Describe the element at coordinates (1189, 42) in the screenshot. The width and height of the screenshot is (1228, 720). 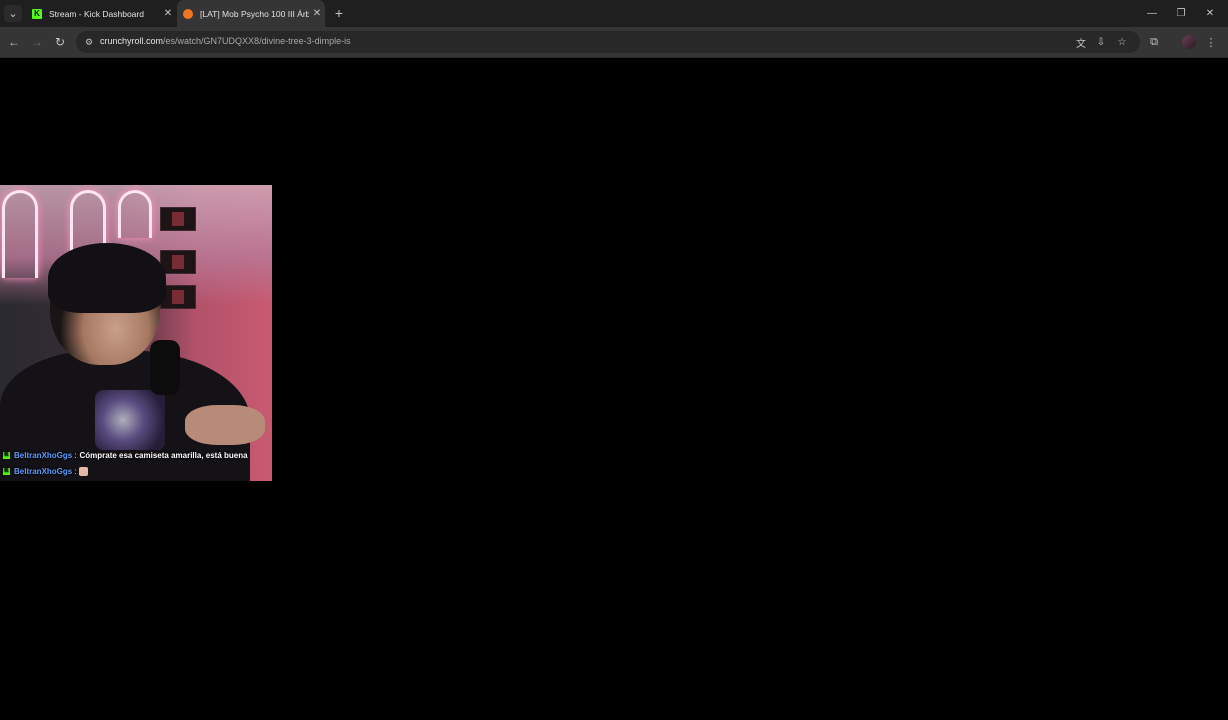
I see `profile-avatar` at that location.